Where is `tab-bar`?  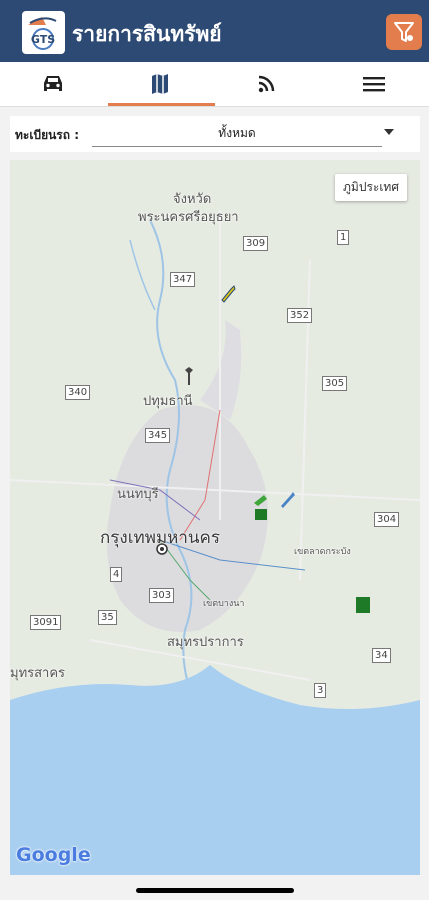 tab-bar is located at coordinates (214, 84).